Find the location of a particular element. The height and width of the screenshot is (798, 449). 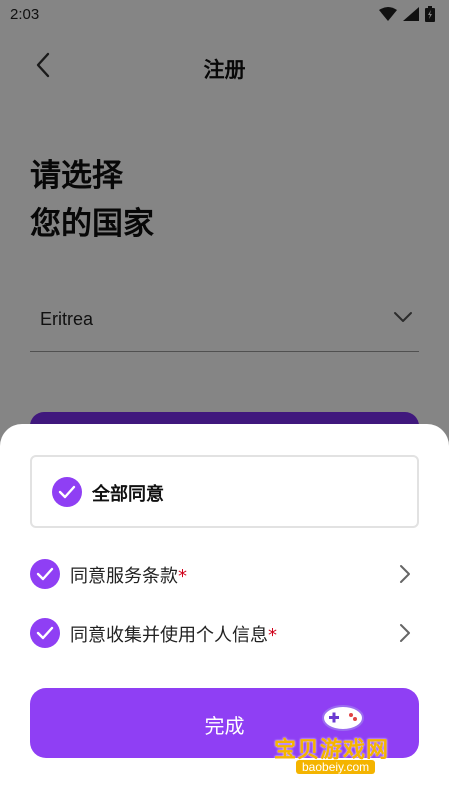

term-privacy-checkbox is located at coordinates (45, 633).